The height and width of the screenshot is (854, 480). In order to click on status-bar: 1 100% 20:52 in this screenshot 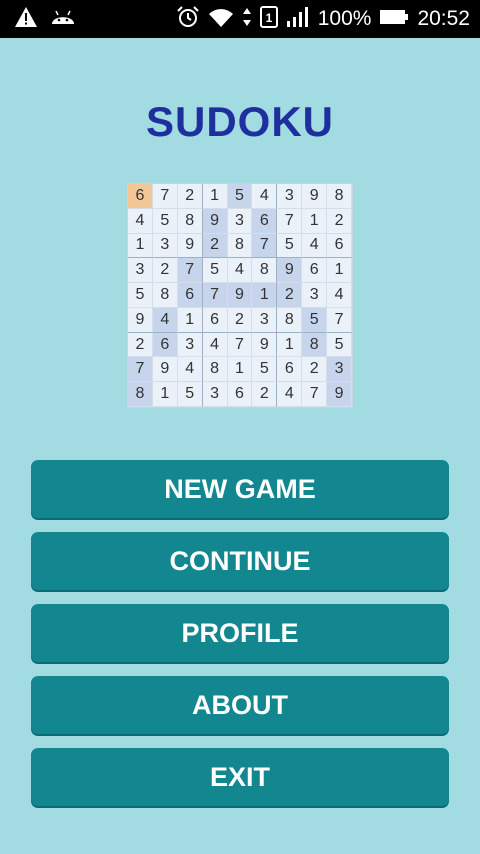, I will do `click(240, 19)`.